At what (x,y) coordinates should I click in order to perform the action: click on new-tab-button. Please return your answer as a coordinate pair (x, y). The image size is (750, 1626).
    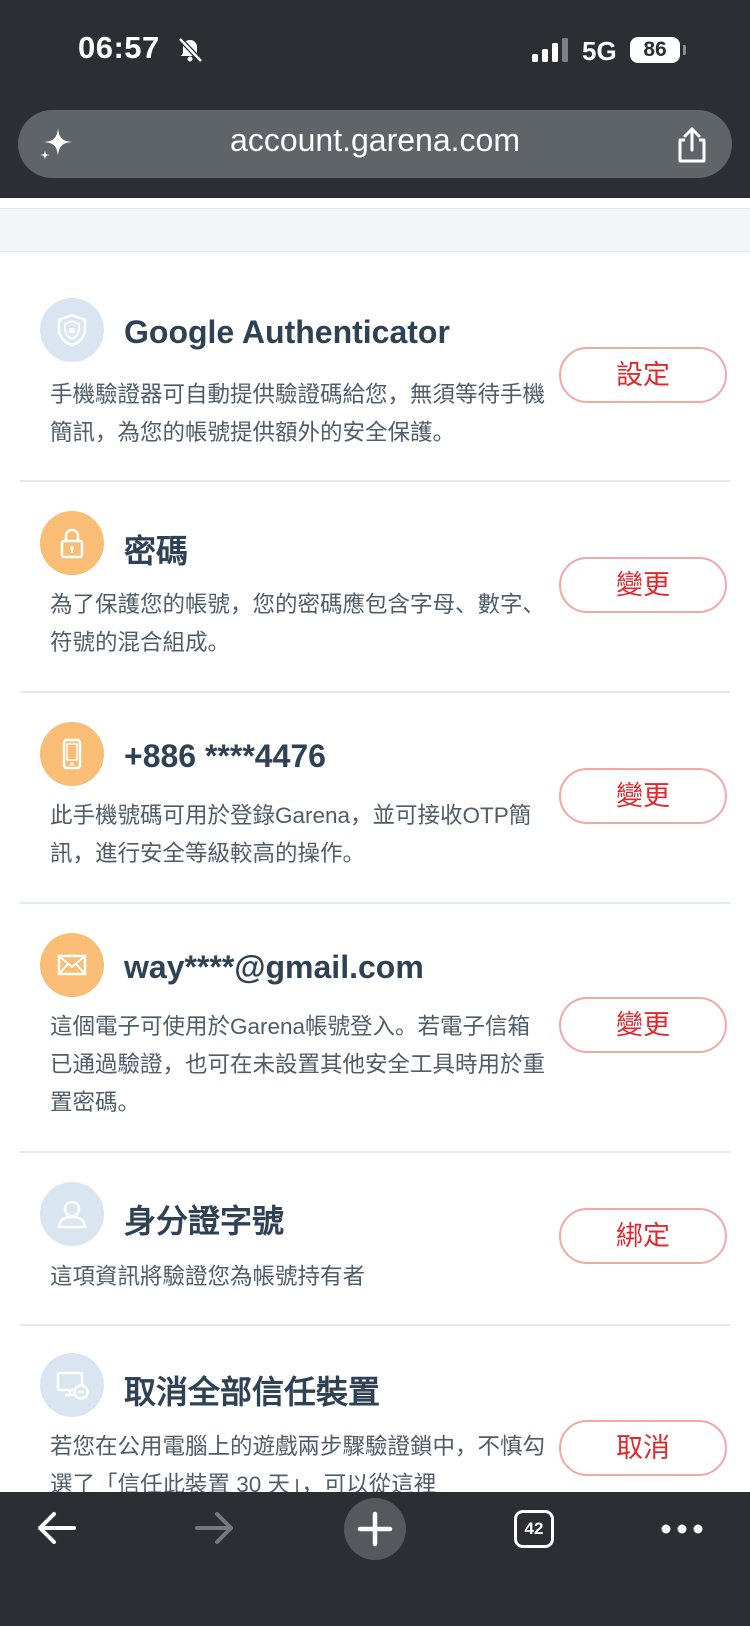
    Looking at the image, I should click on (375, 1529).